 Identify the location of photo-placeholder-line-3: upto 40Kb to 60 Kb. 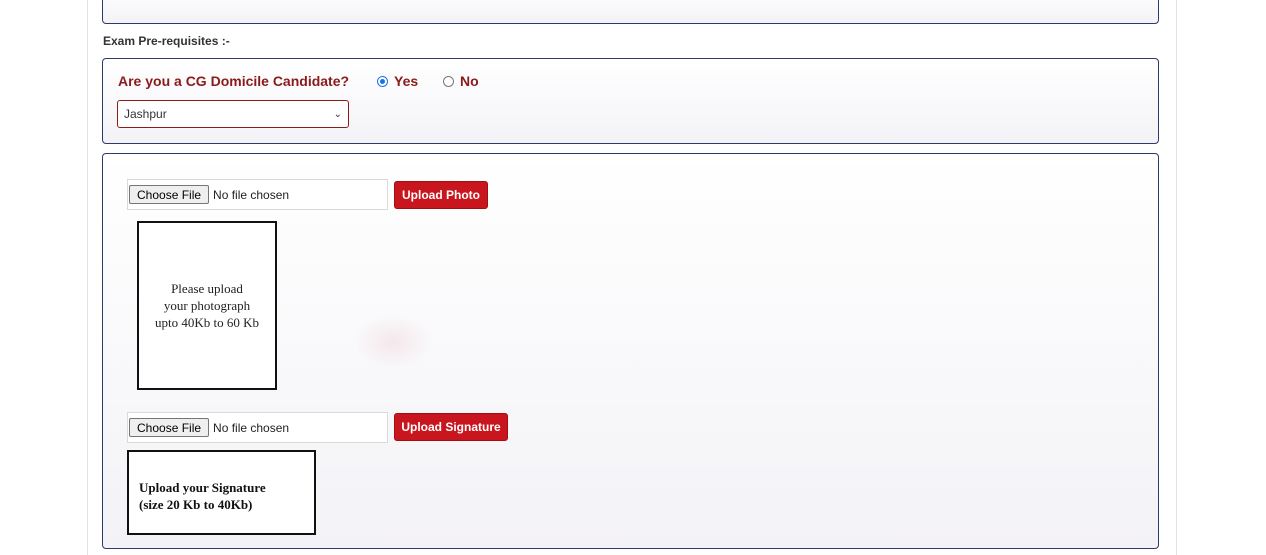
(207, 322).